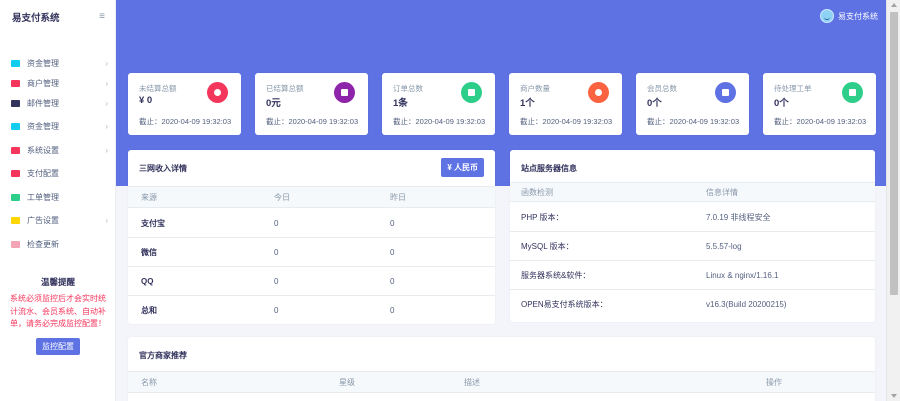  What do you see at coordinates (742, 275) in the screenshot?
I see `detail-cell: Linux & nginx/1.16.1` at bounding box center [742, 275].